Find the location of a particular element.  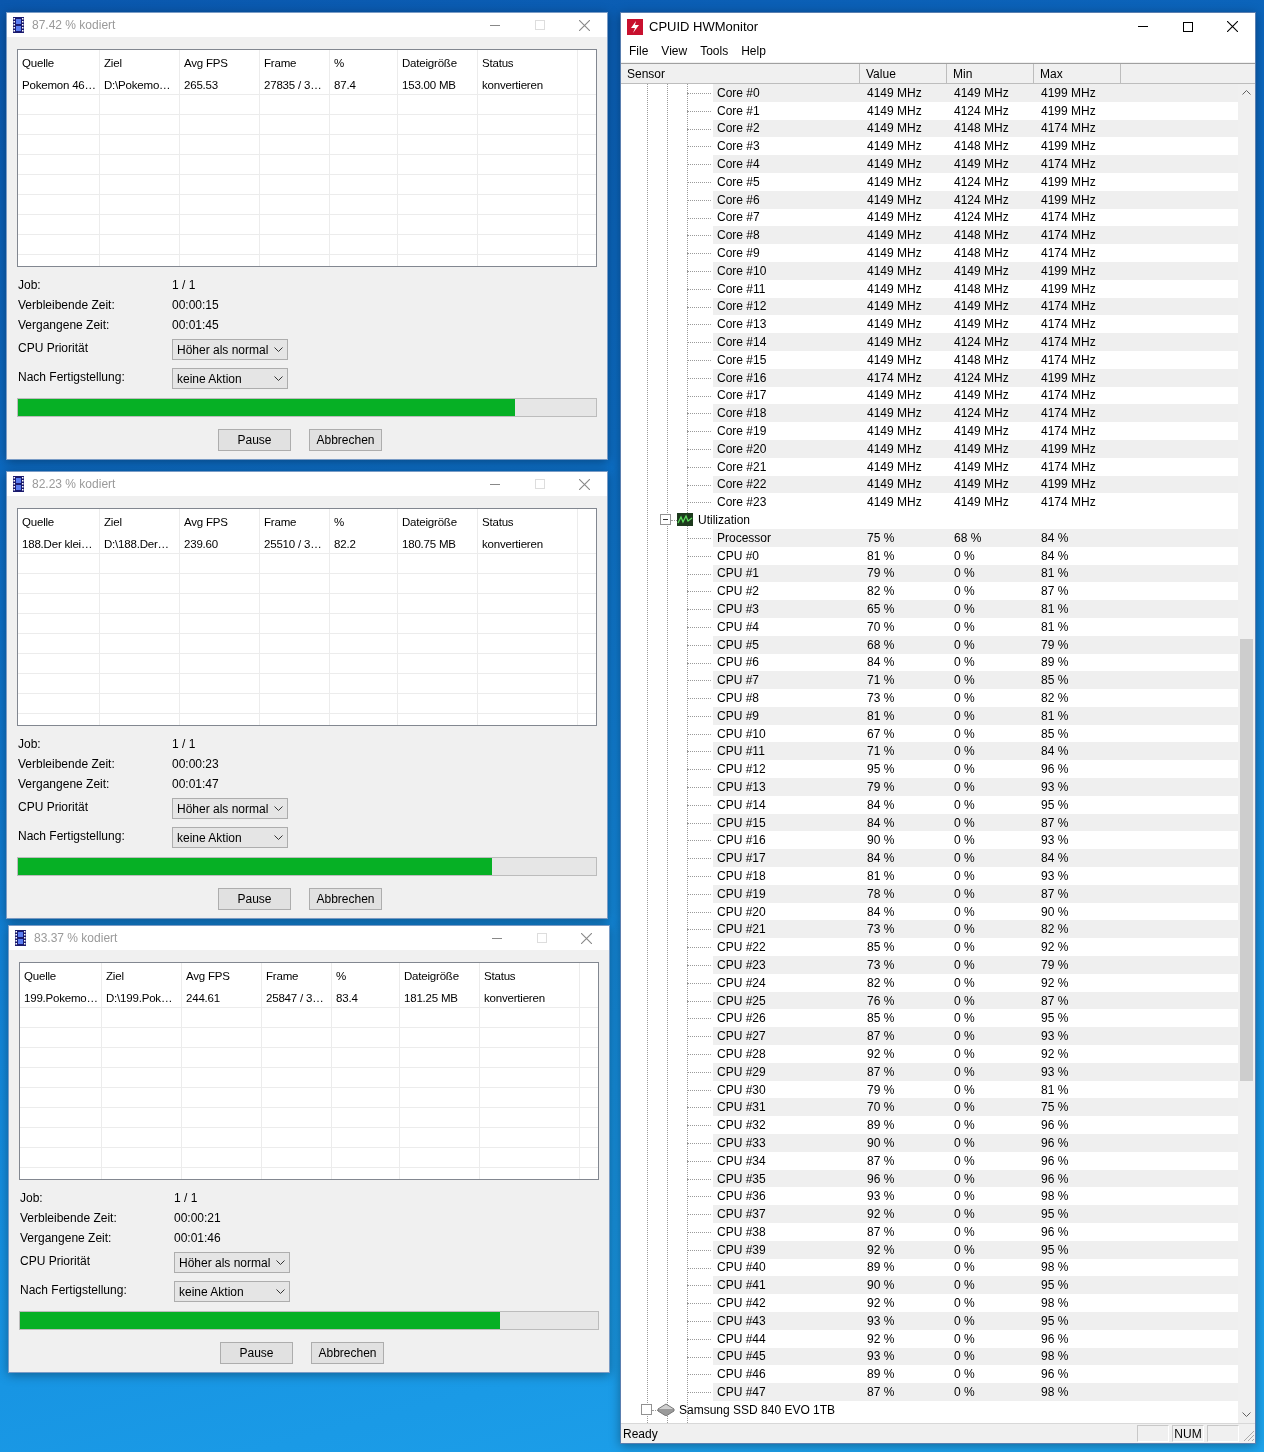

menu-item: View is located at coordinates (676, 51).